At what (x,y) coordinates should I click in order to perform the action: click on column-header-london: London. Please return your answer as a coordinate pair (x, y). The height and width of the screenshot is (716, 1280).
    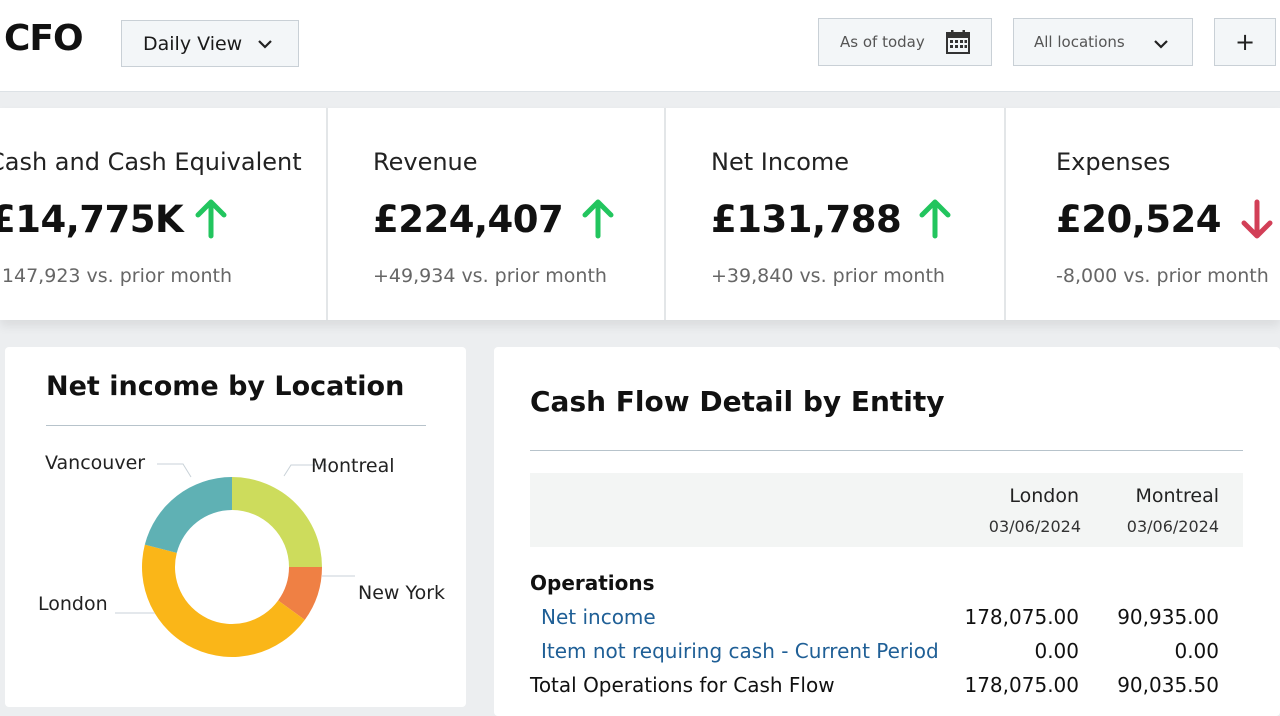
    Looking at the image, I should click on (1044, 496).